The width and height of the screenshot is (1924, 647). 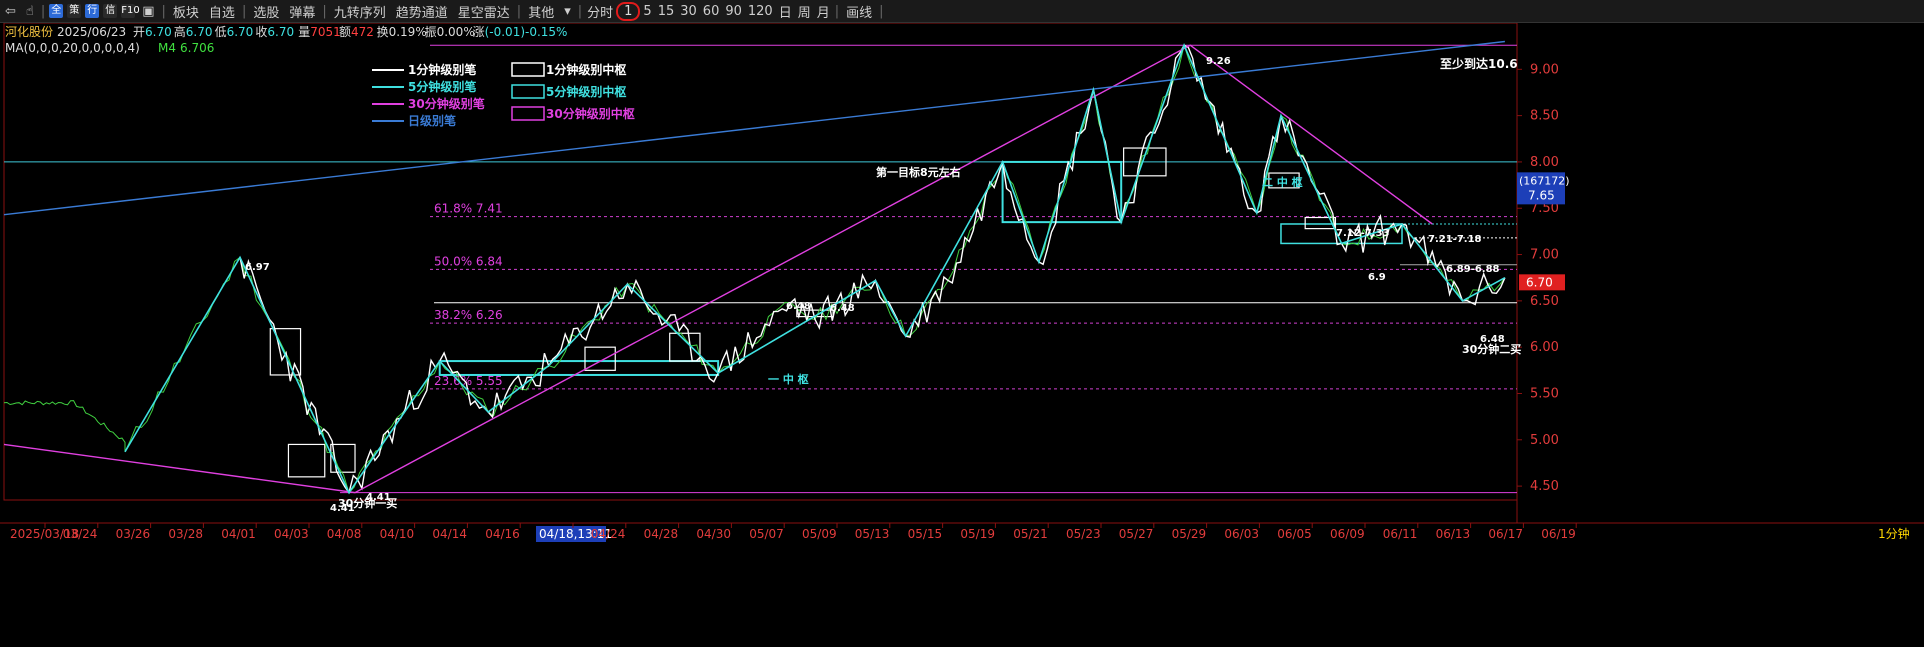 I want to click on chg-label: 涨, so click(x=479, y=31).